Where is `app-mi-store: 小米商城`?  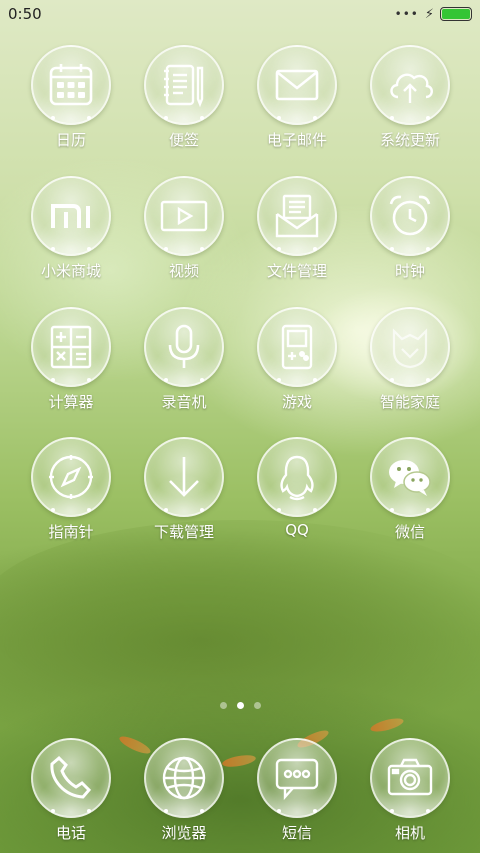 app-mi-store: 小米商城 is located at coordinates (71, 236).